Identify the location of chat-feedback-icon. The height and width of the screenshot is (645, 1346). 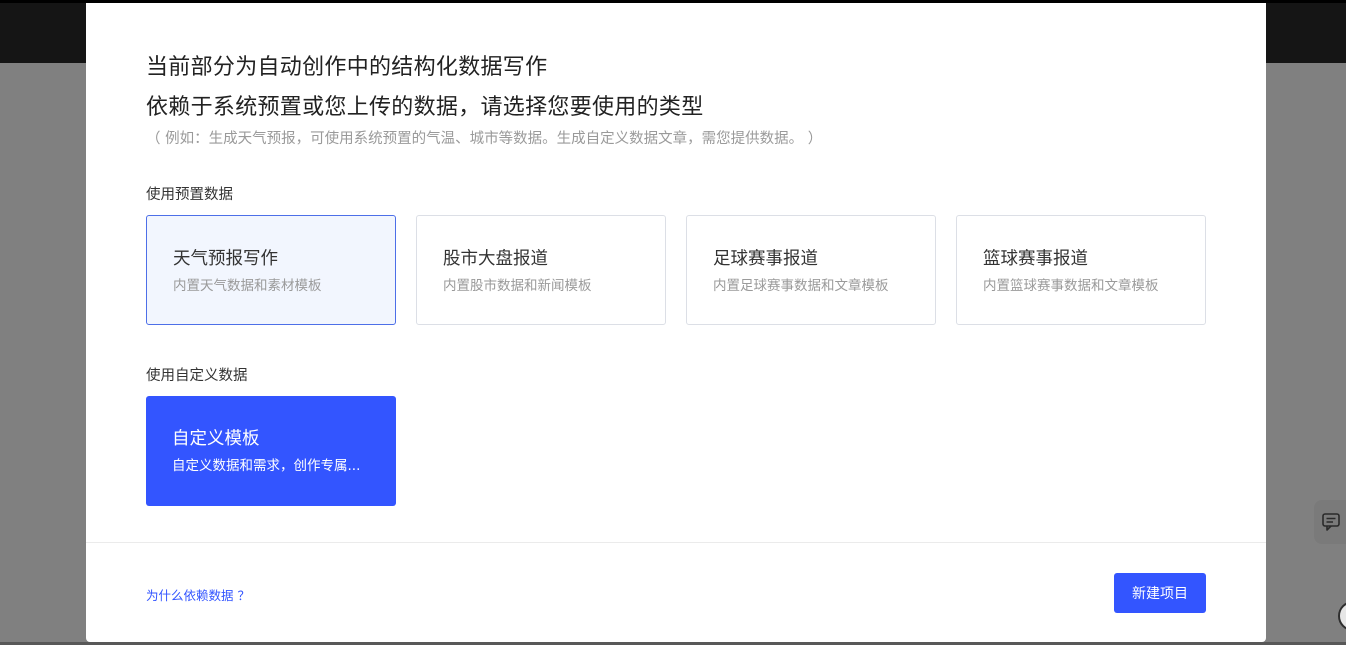
(1331, 522).